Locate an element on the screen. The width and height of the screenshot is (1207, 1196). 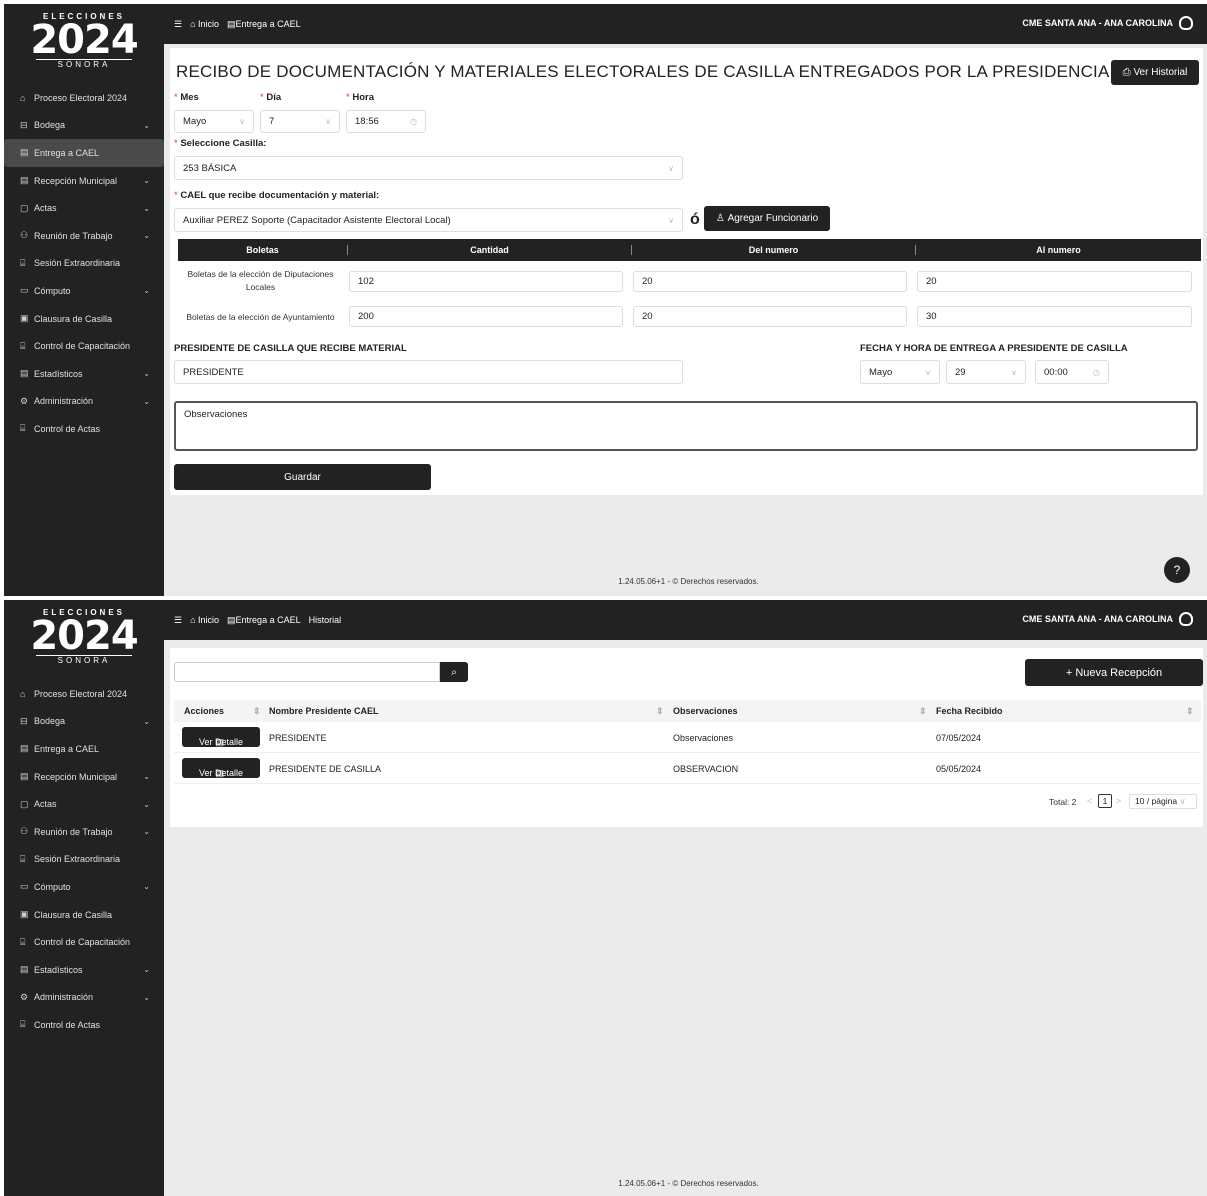
nueva-recepcion-button: + Nueva Recepción is located at coordinates (1114, 672).